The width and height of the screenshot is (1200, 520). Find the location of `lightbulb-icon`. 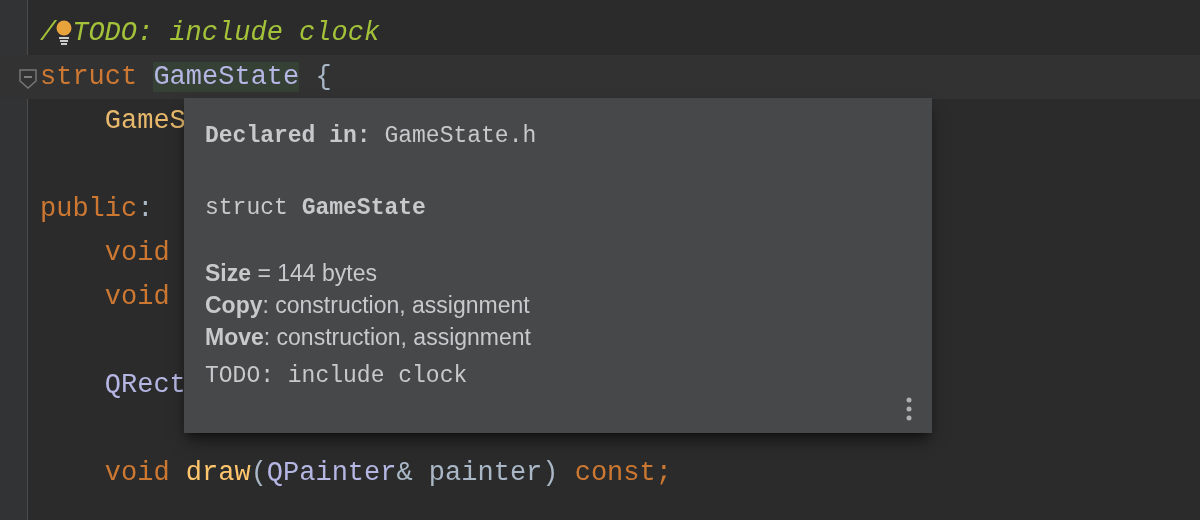

lightbulb-icon is located at coordinates (64, 33).